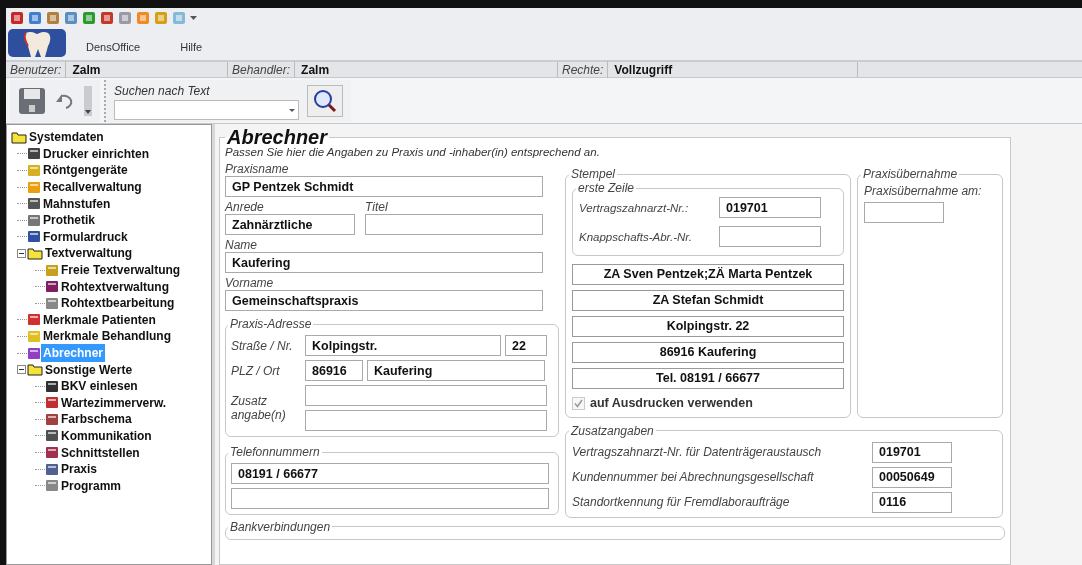  What do you see at coordinates (114, 402) in the screenshot?
I see `tree-item: Wartezimmerverw.` at bounding box center [114, 402].